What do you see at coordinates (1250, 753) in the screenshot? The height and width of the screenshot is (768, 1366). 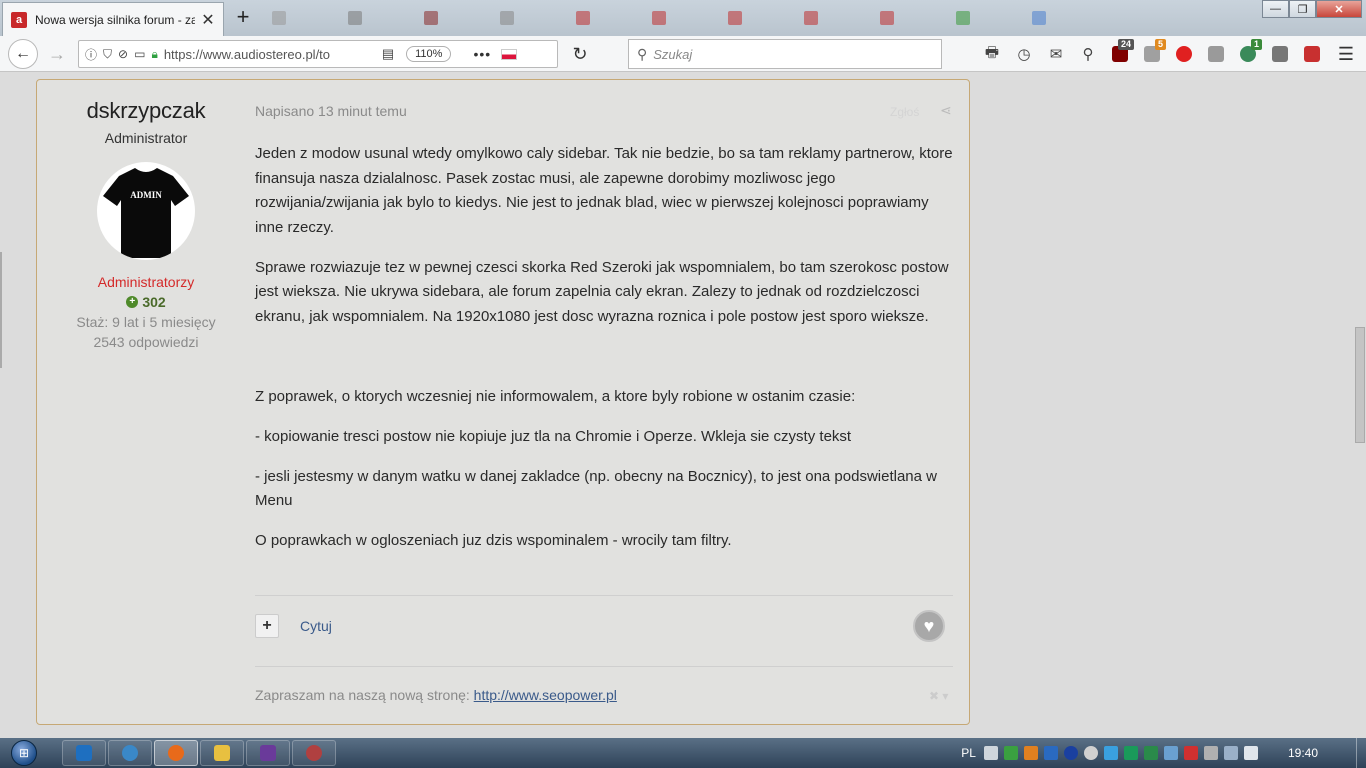 I see `volume-icon` at bounding box center [1250, 753].